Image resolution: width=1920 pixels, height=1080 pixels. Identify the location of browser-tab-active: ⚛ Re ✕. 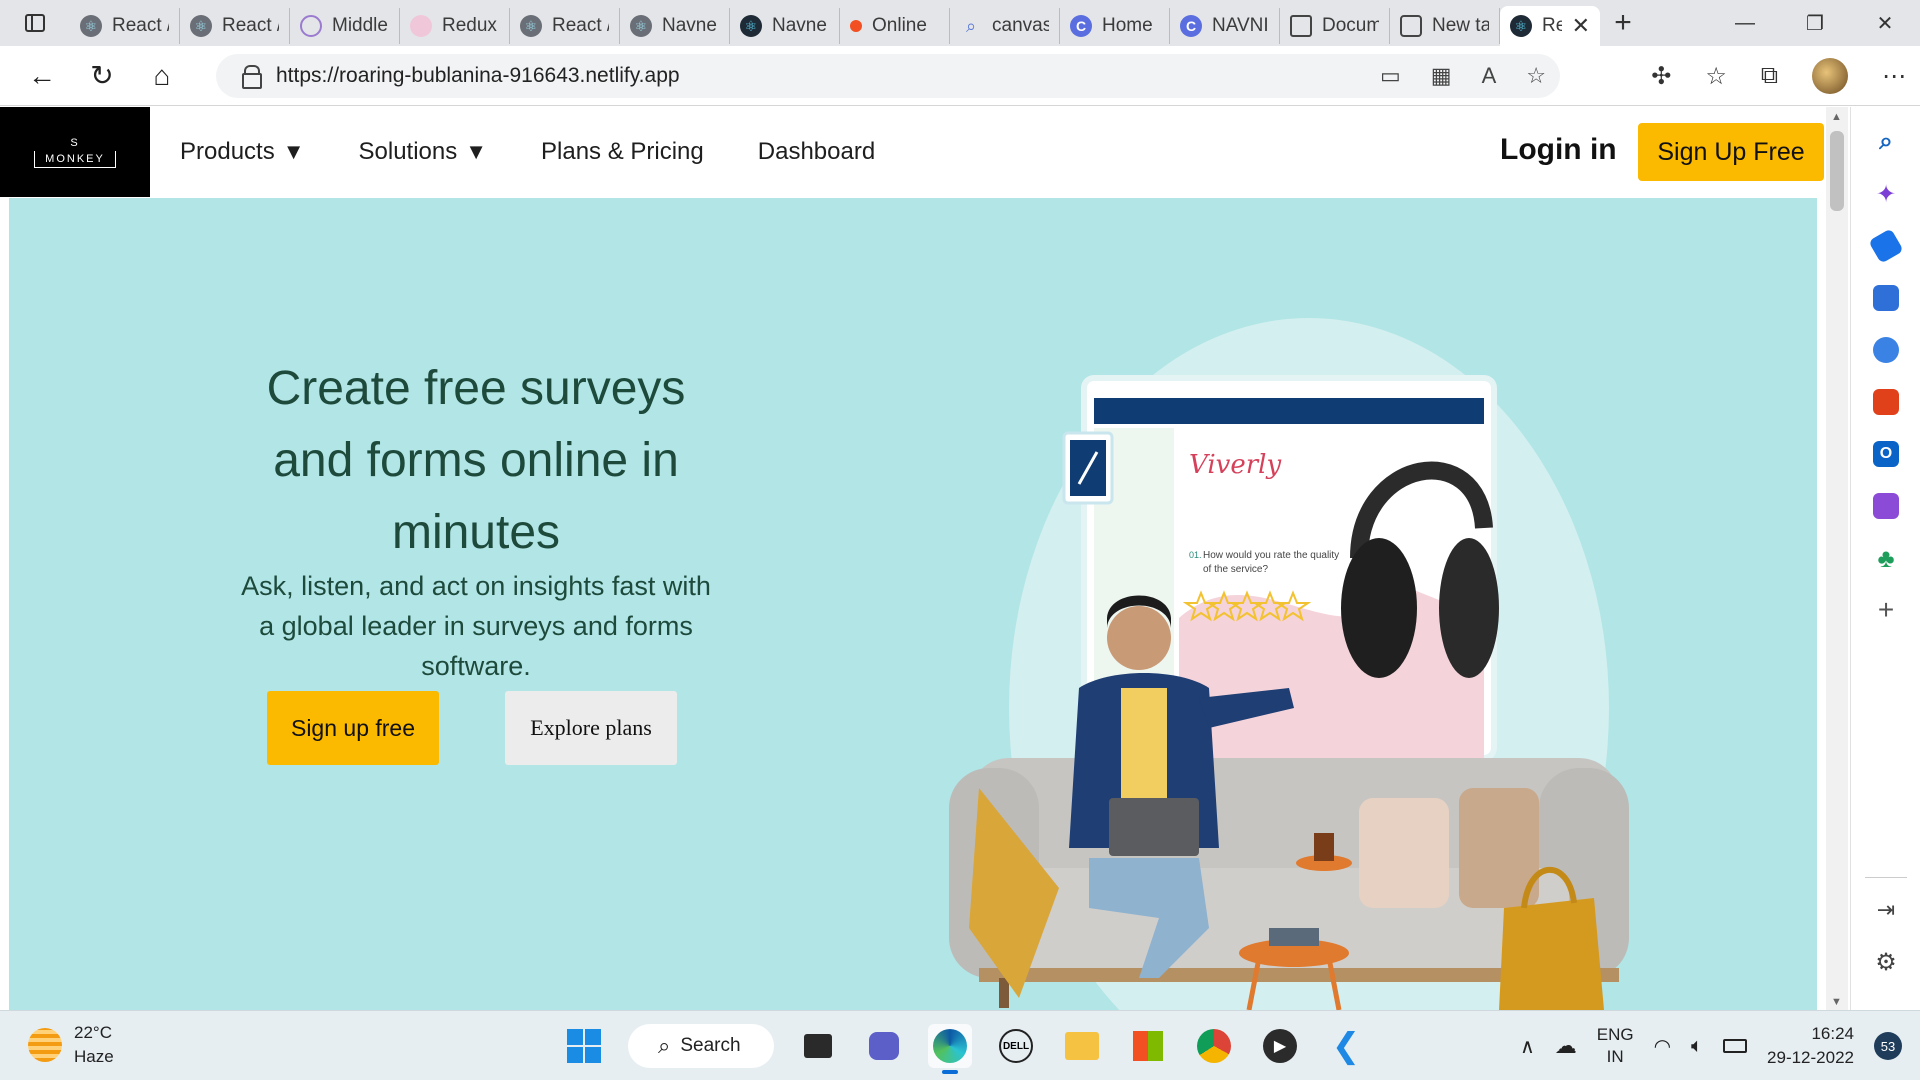
(1550, 26).